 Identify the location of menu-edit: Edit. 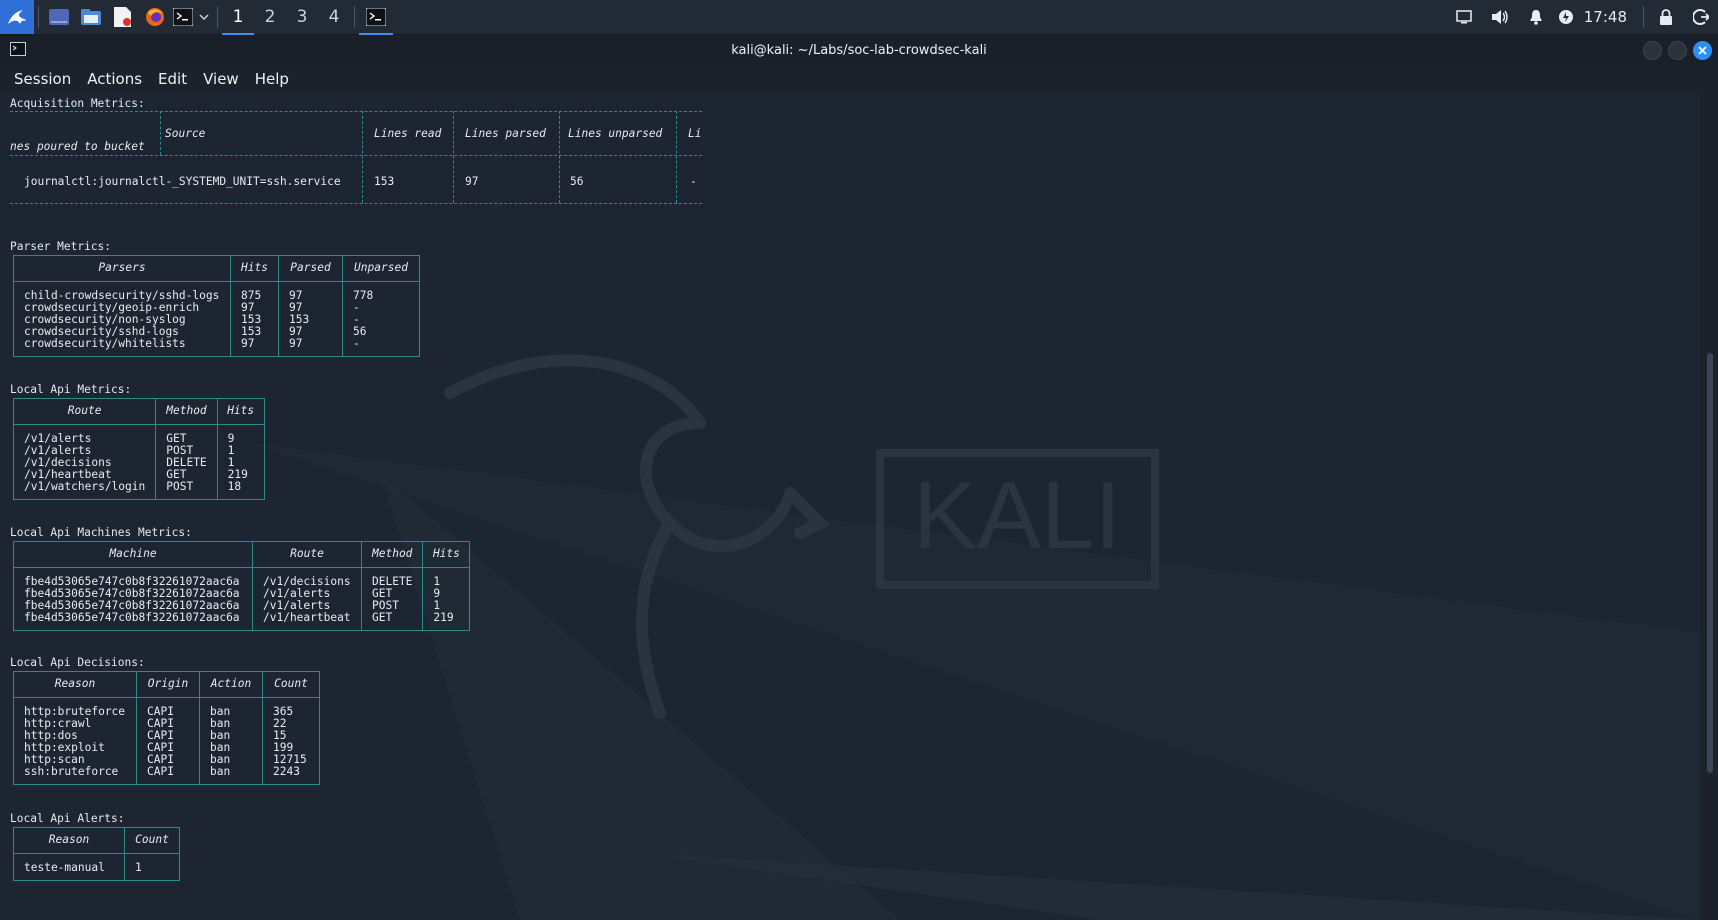
(172, 79).